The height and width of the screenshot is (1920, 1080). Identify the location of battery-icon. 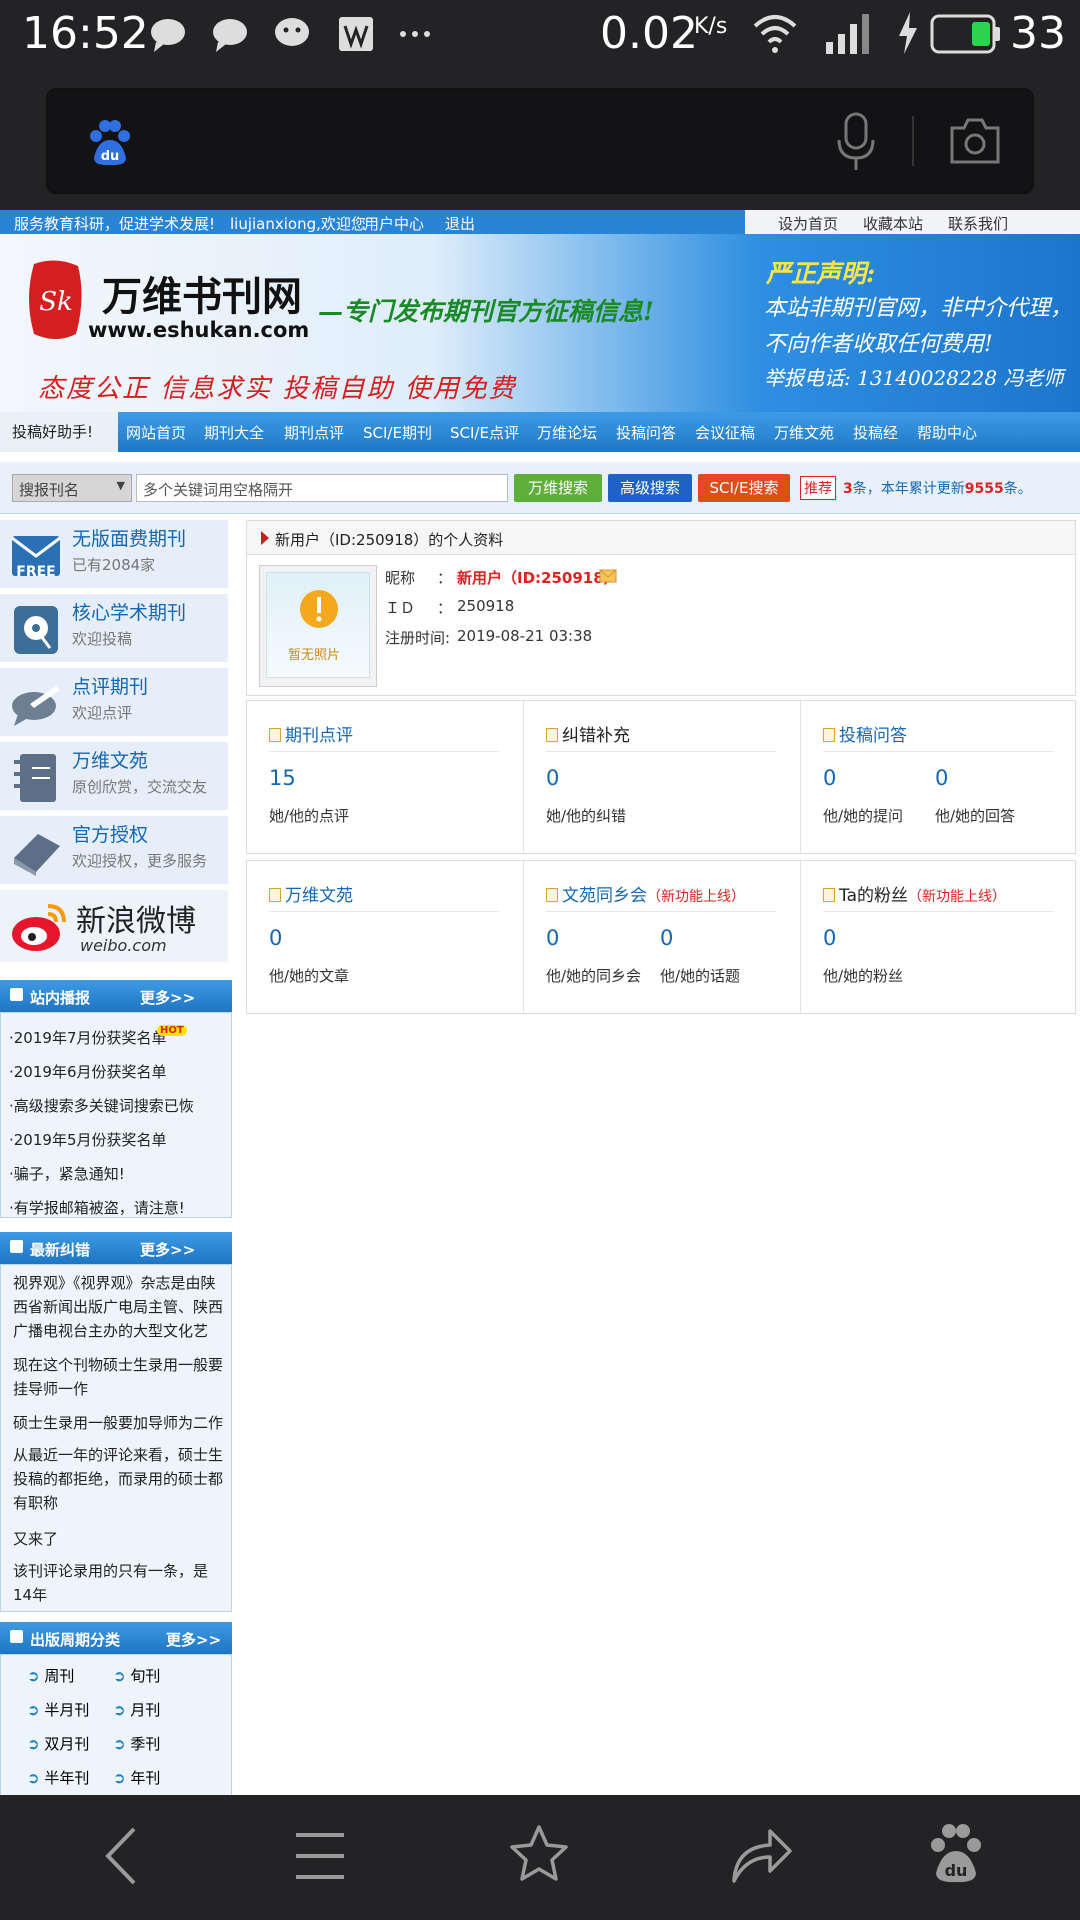
(965, 34).